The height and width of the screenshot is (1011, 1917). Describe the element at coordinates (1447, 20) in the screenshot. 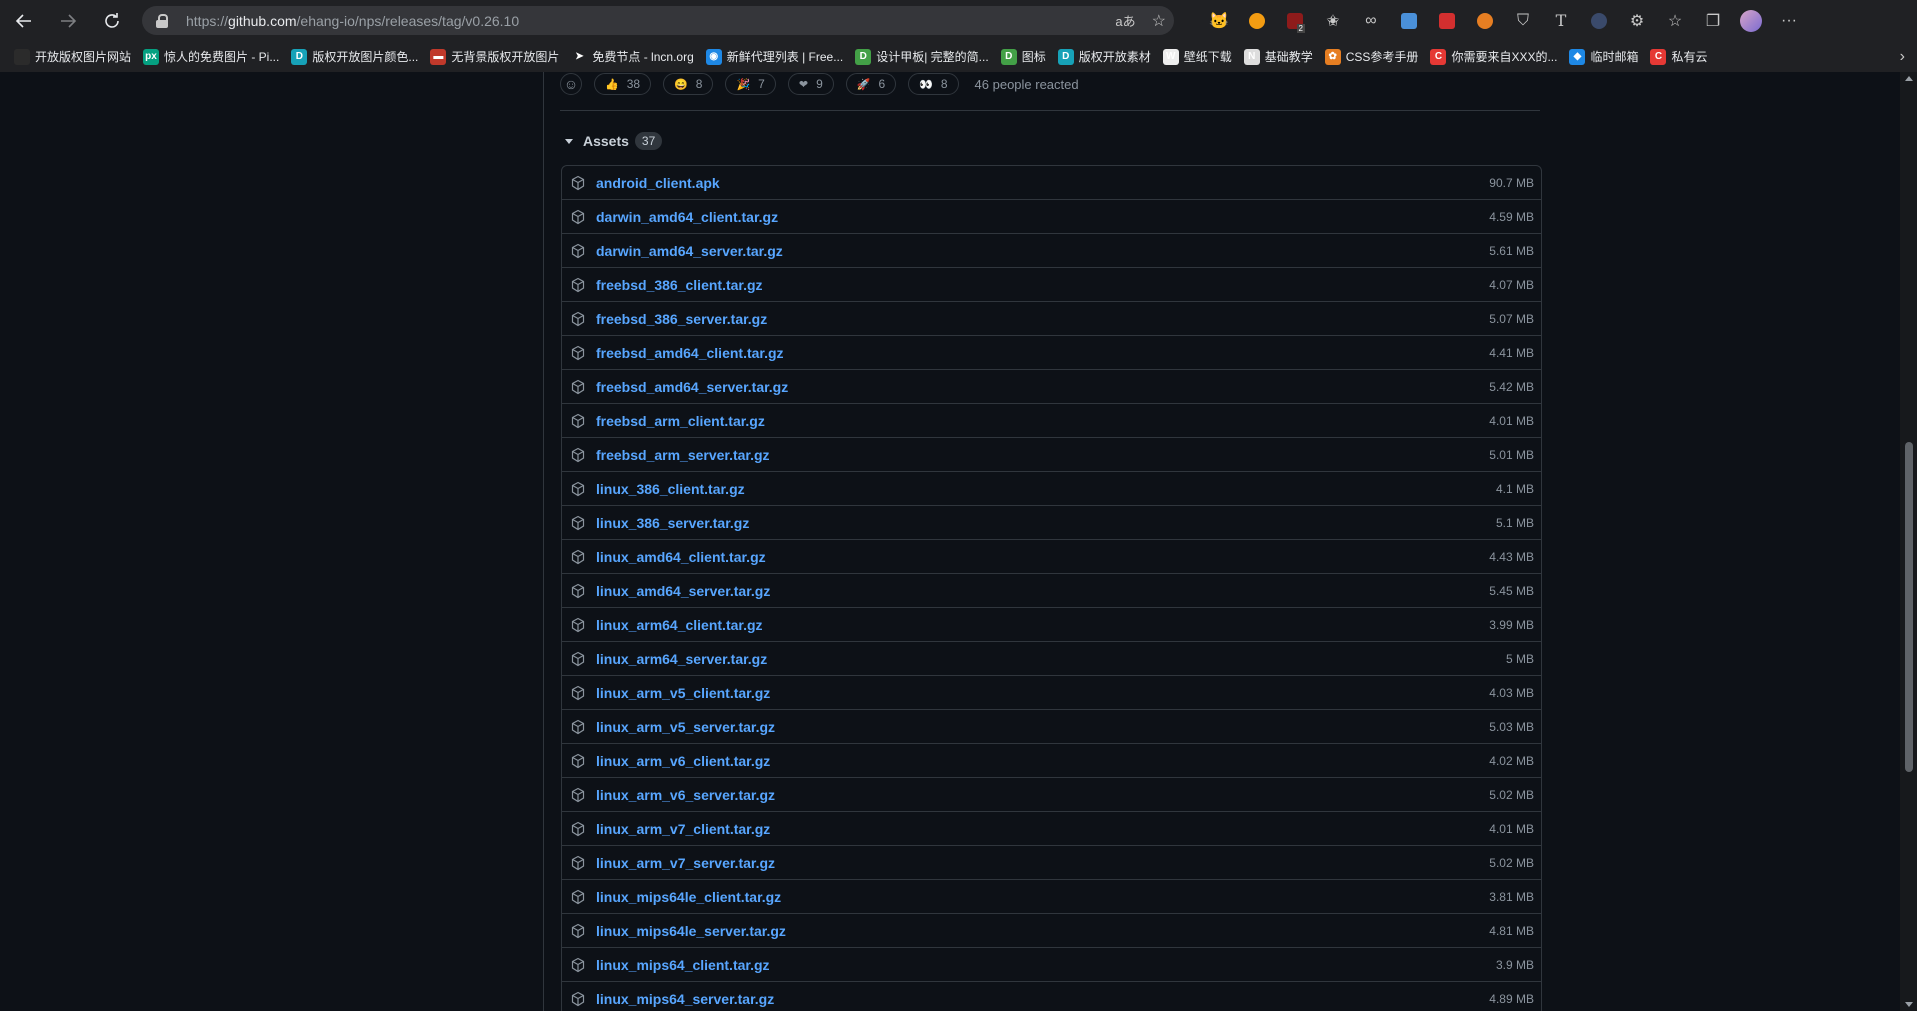

I see `red-square-icon` at that location.